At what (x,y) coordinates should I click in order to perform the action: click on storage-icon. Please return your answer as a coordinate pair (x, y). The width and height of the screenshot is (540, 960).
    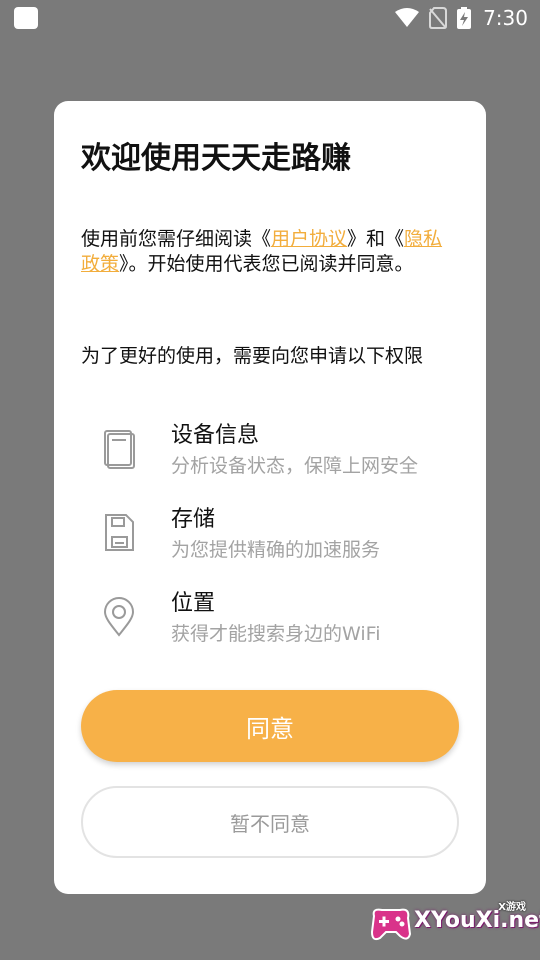
    Looking at the image, I should click on (119, 532).